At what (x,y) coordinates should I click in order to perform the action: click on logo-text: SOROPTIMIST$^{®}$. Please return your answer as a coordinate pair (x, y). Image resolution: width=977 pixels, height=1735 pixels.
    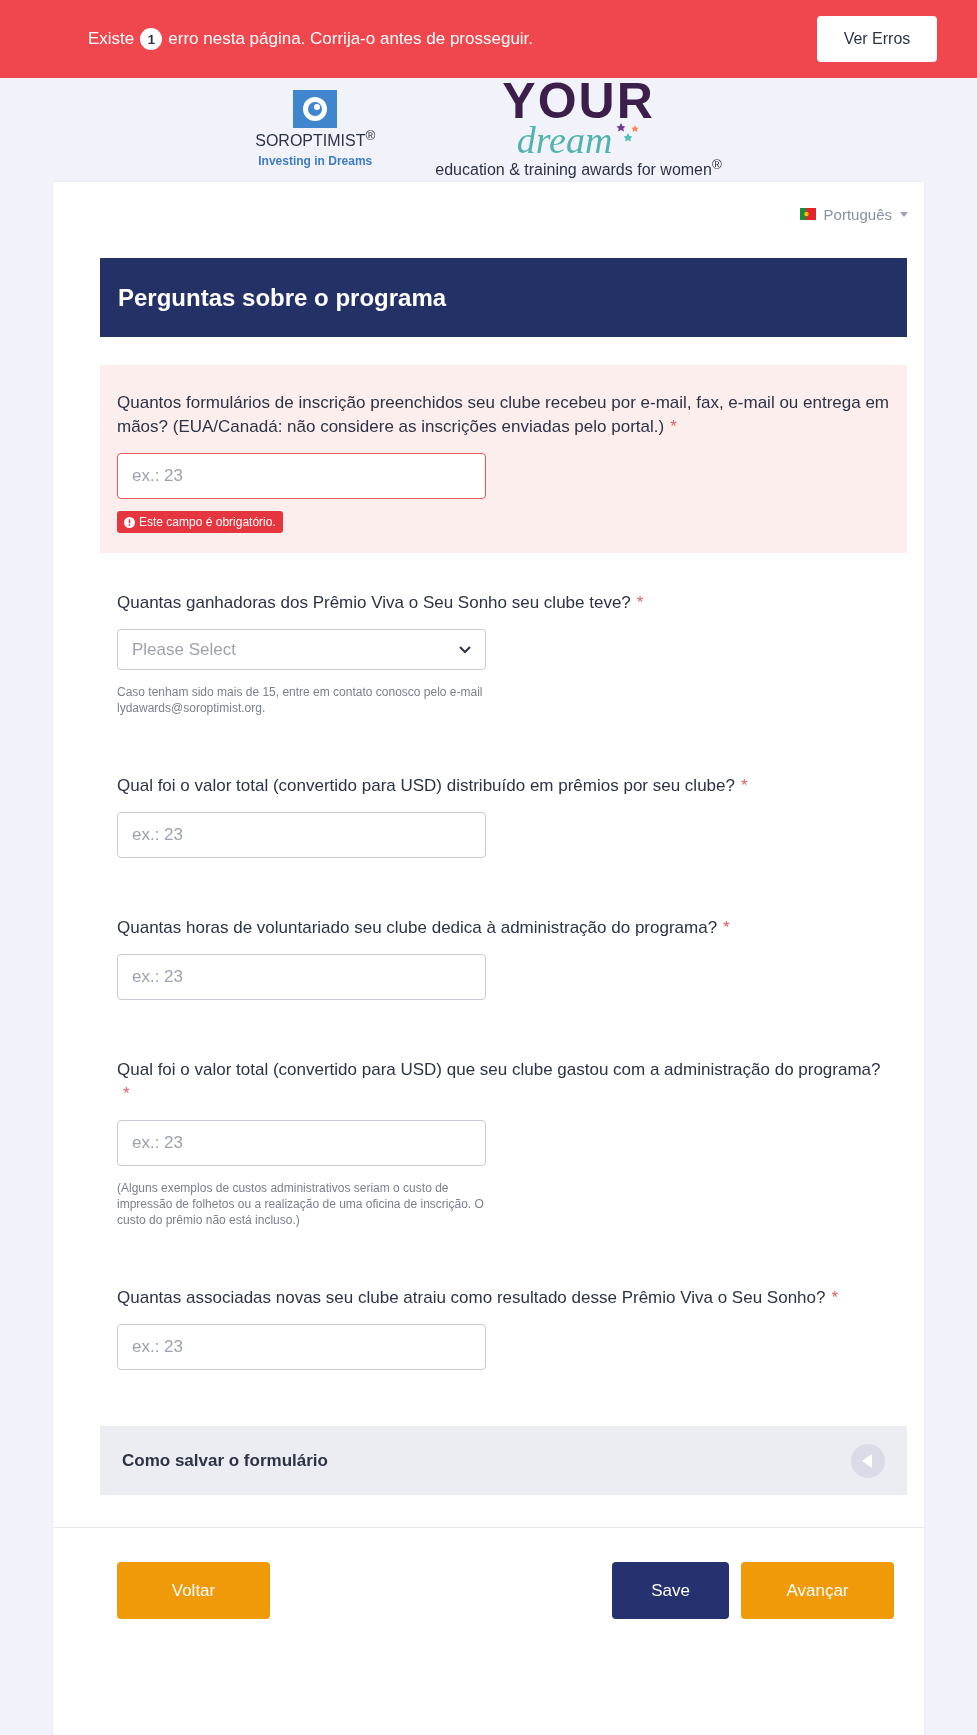
    Looking at the image, I should click on (315, 139).